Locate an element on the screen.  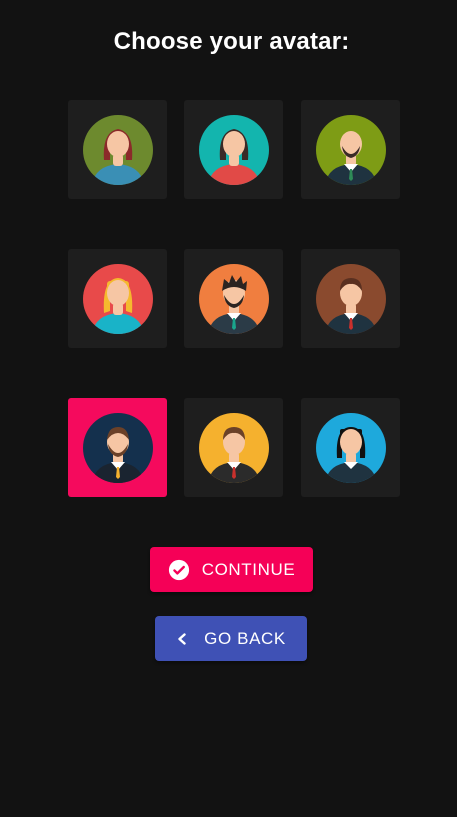
go-back-label: GO BACK is located at coordinates (245, 638).